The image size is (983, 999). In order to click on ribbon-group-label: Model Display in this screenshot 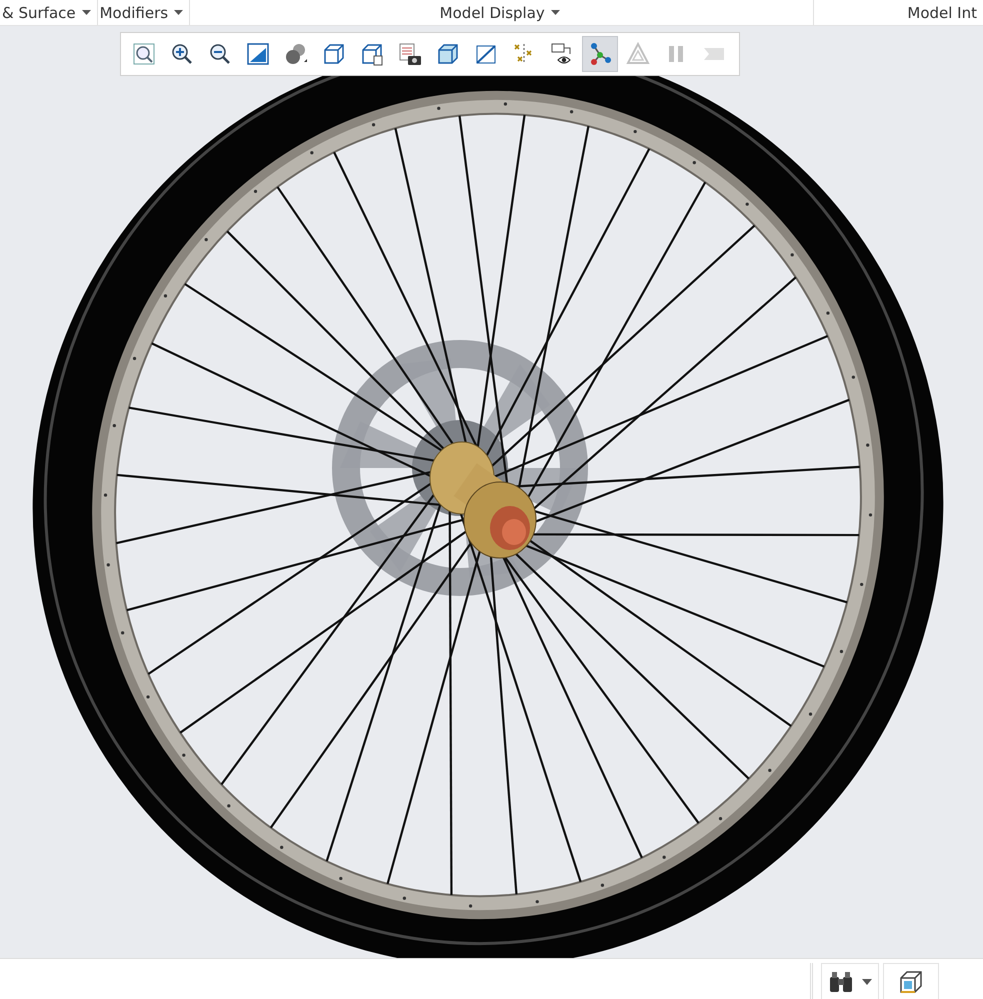, I will do `click(492, 13)`.